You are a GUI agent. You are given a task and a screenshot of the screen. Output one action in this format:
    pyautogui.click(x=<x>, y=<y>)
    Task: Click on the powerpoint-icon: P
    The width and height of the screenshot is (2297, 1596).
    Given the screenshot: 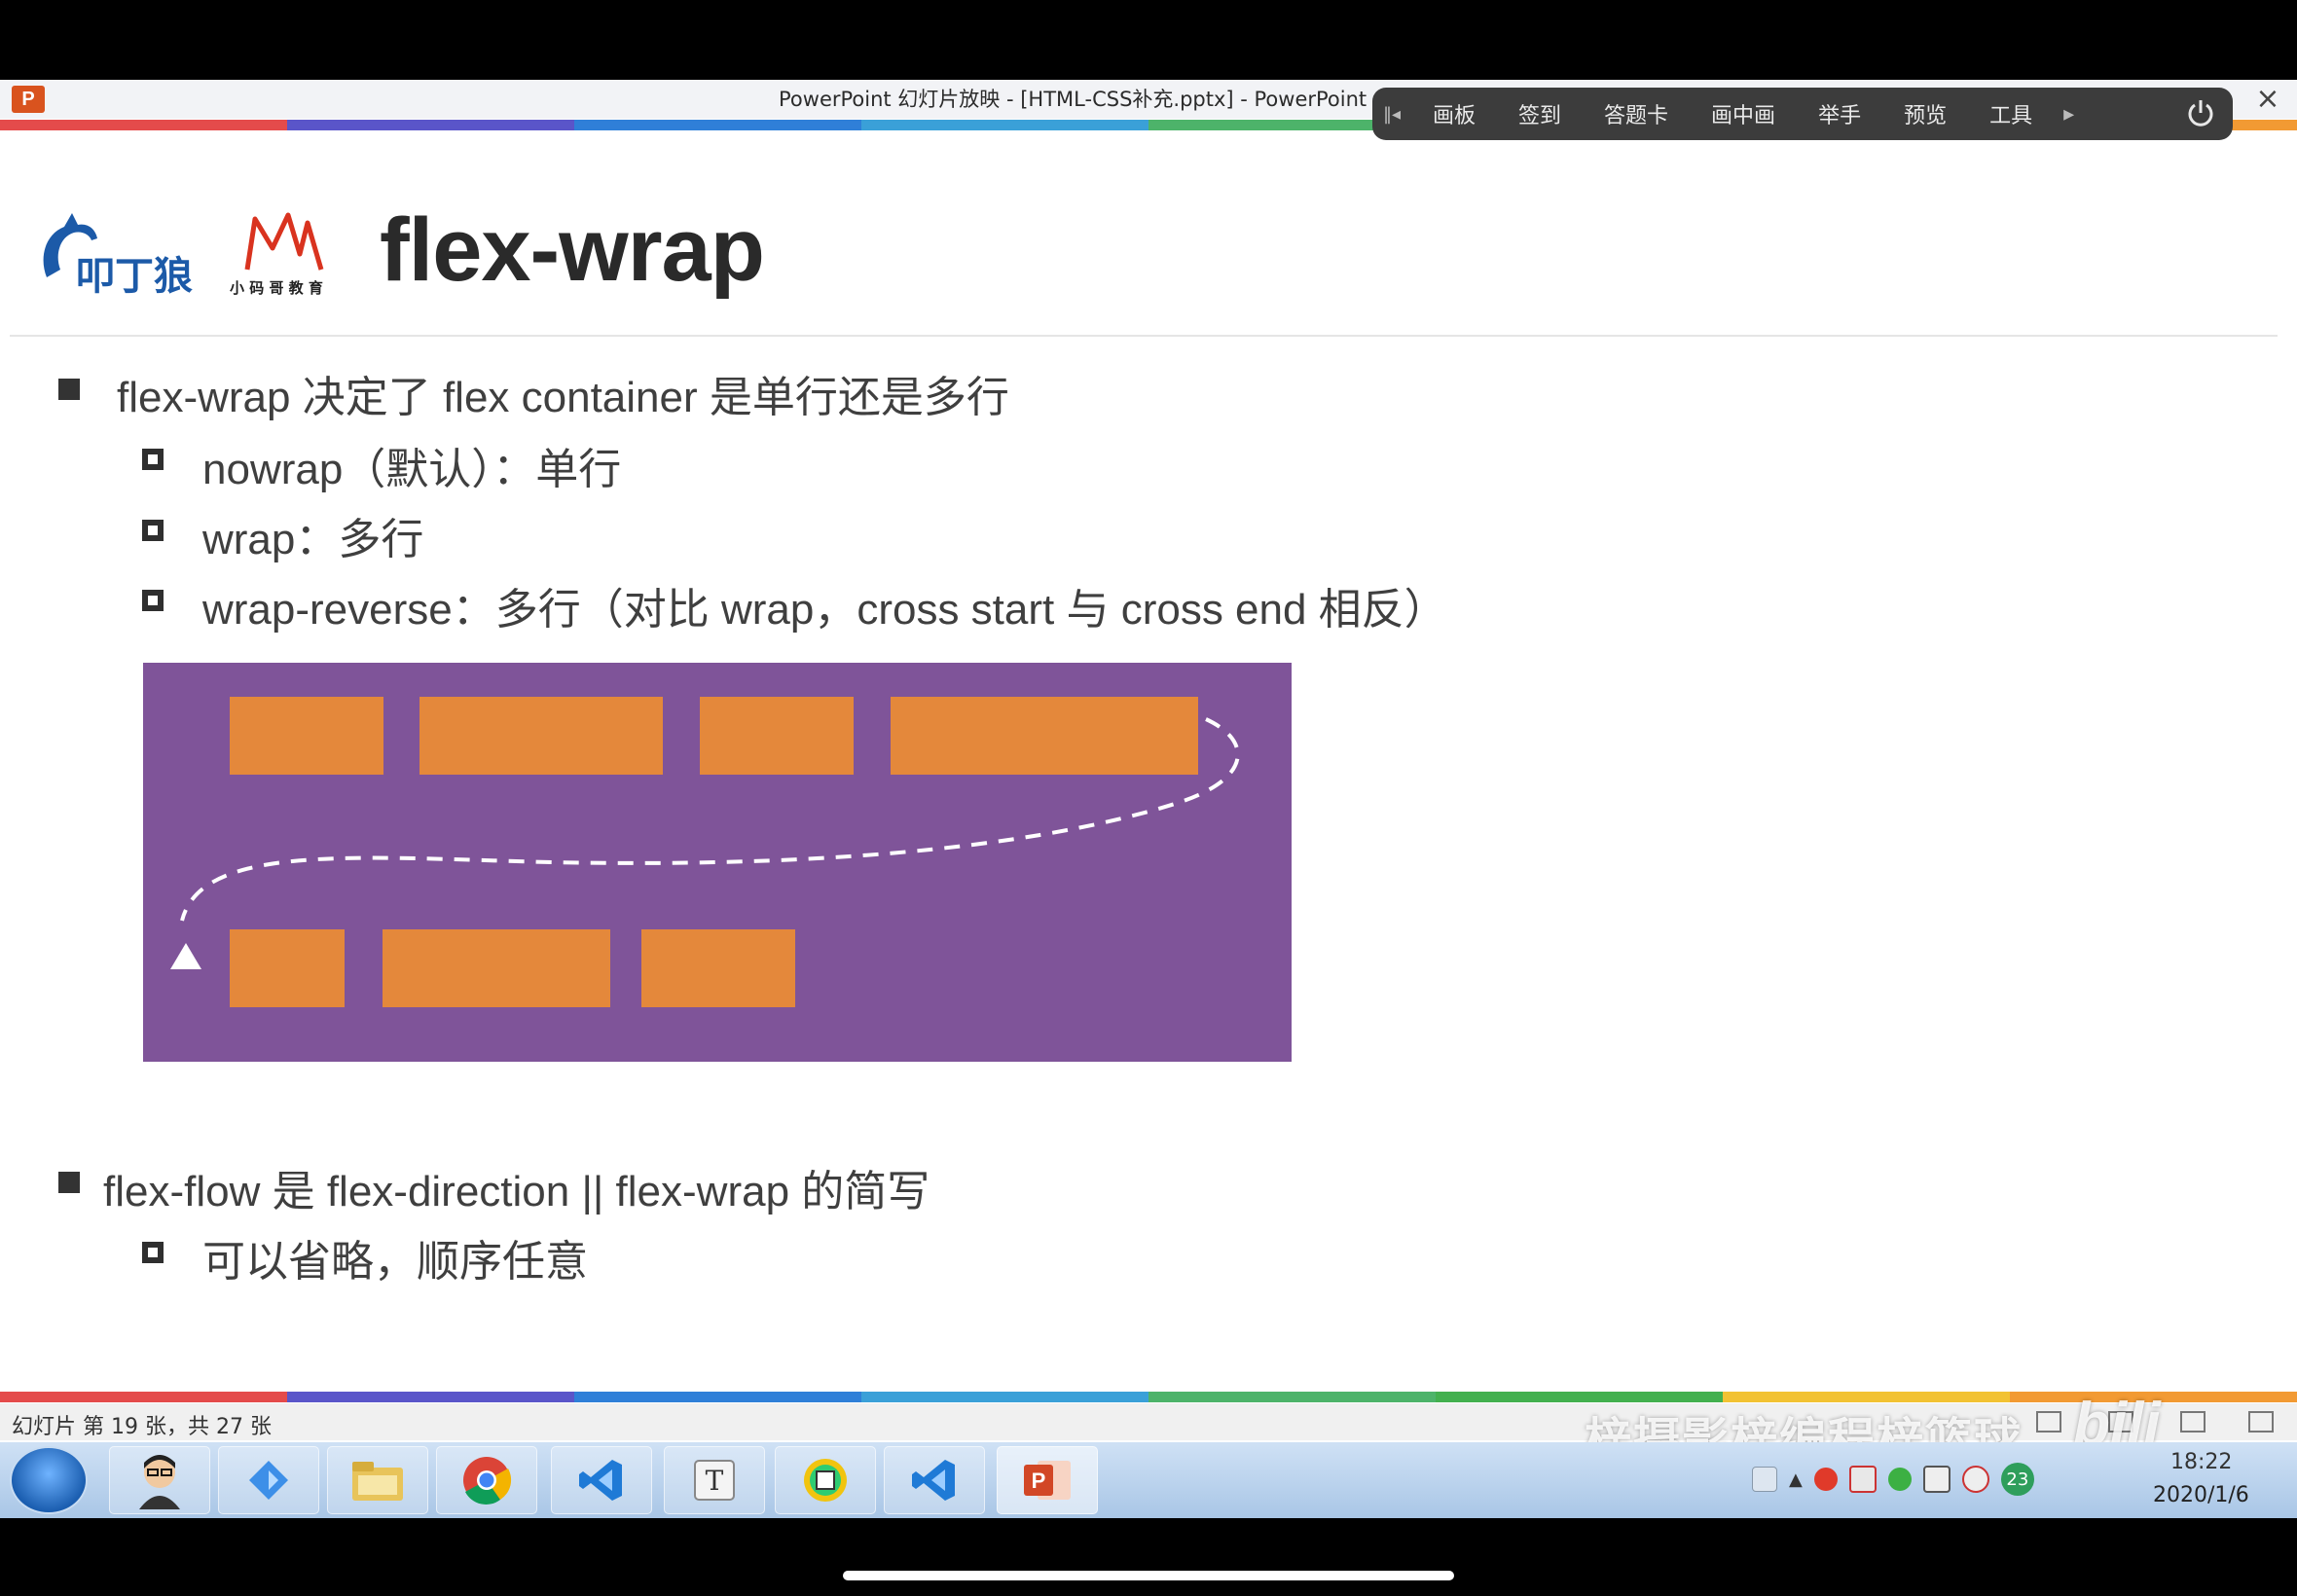 What is the action you would take?
    pyautogui.click(x=1047, y=1481)
    